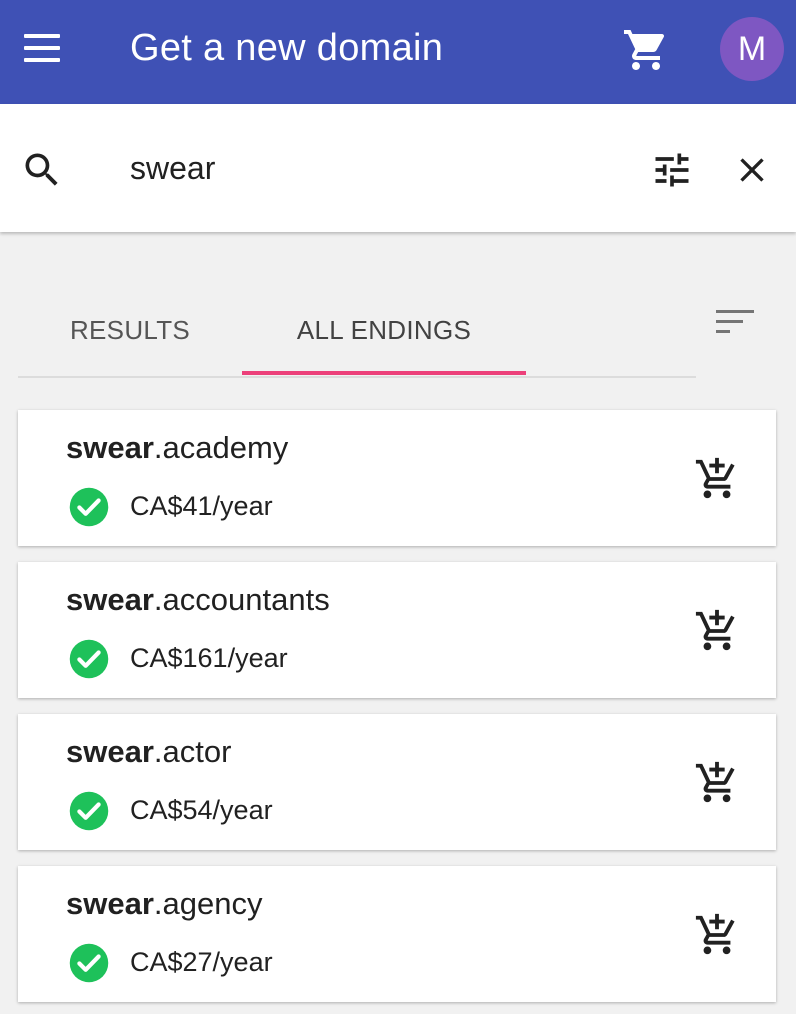 This screenshot has width=796, height=1014. What do you see at coordinates (201, 962) in the screenshot?
I see `price-text: CA$27/year` at bounding box center [201, 962].